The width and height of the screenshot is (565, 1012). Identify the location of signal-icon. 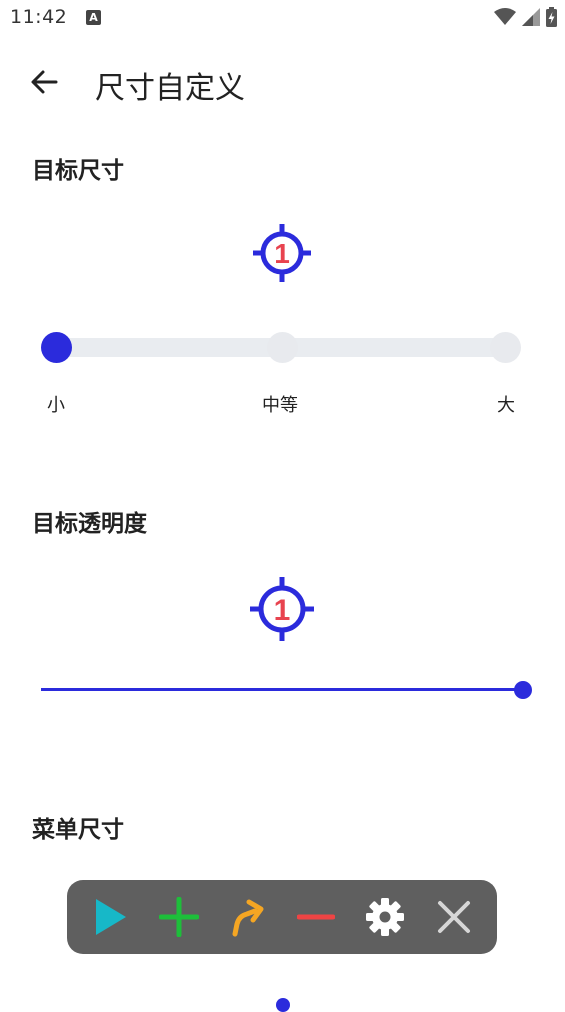
(531, 17).